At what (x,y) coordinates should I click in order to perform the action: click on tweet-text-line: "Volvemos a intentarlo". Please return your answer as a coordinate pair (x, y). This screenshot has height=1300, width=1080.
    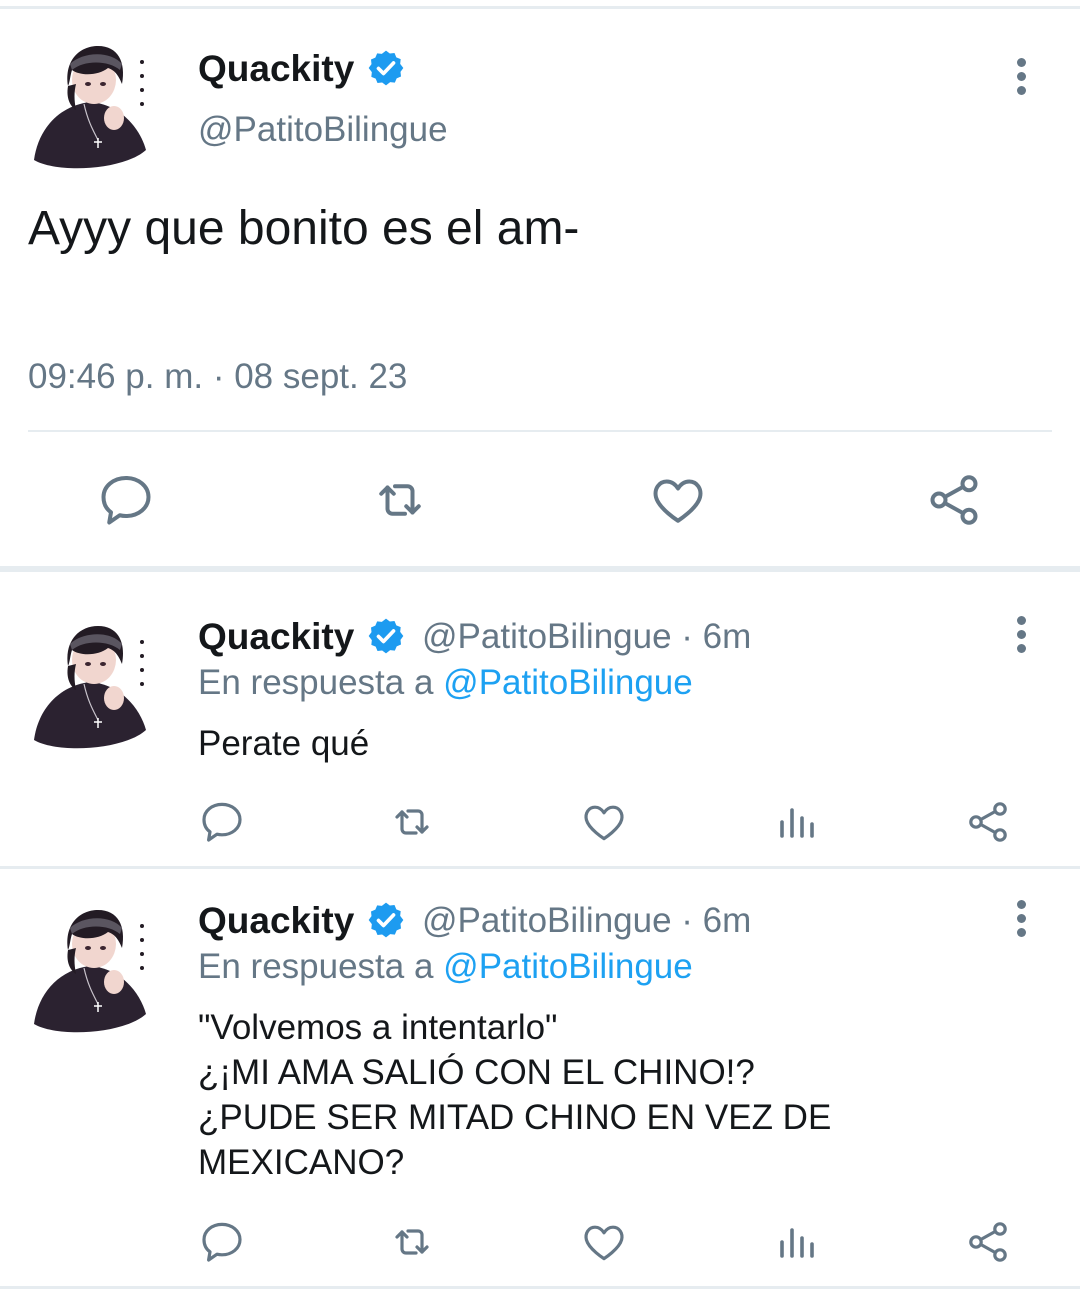
    Looking at the image, I should click on (378, 1027).